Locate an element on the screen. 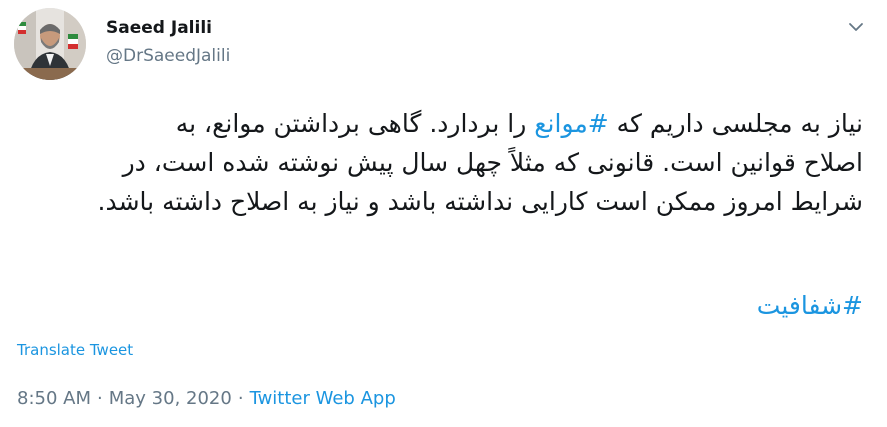 This screenshot has width=887, height=427. tweet-menu-button is located at coordinates (856, 27).